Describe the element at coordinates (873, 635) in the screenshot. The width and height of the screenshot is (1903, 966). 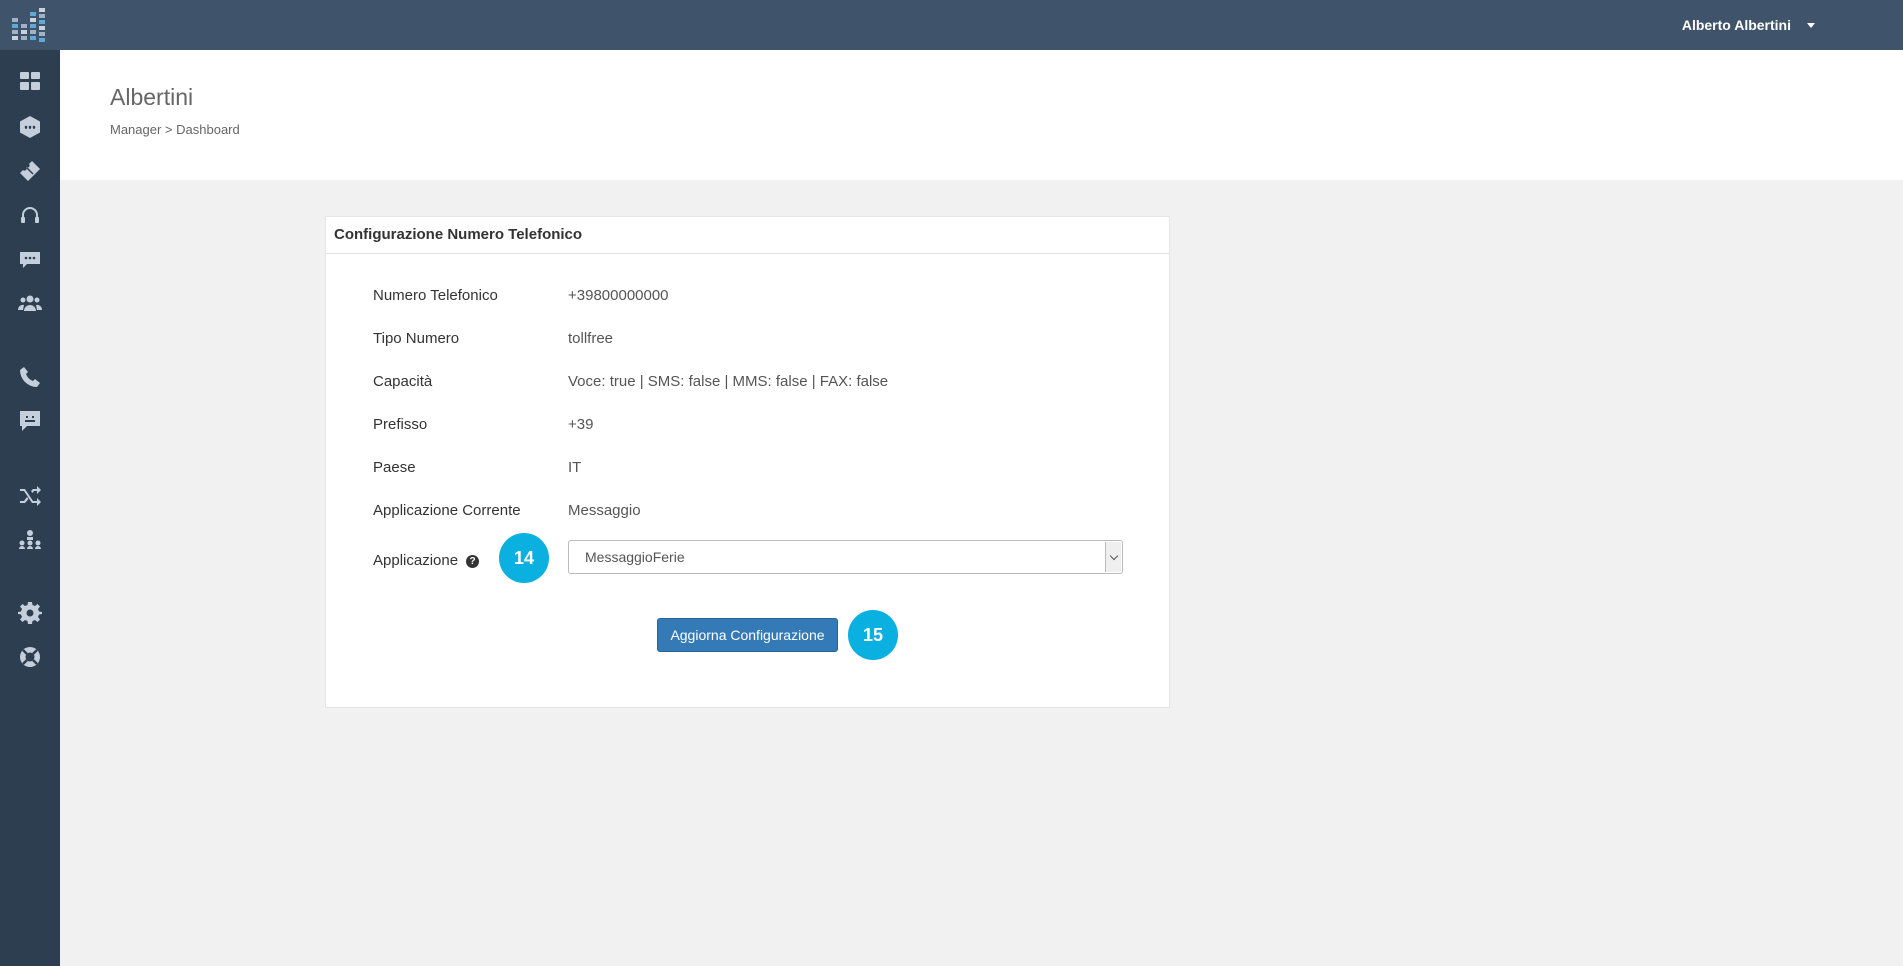
I see `step-badge: 15` at that location.